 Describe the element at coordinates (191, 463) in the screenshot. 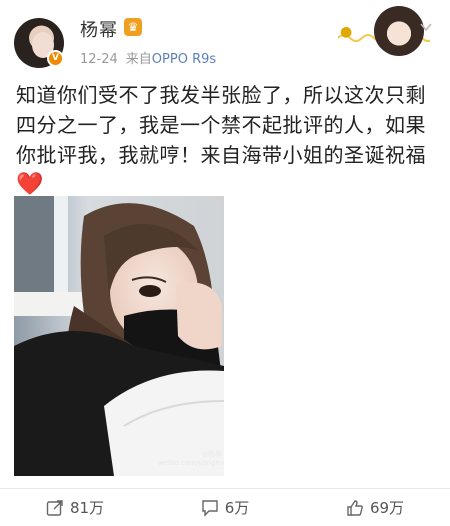

I see `watermark-url: weibo.com/yangmiblog` at that location.